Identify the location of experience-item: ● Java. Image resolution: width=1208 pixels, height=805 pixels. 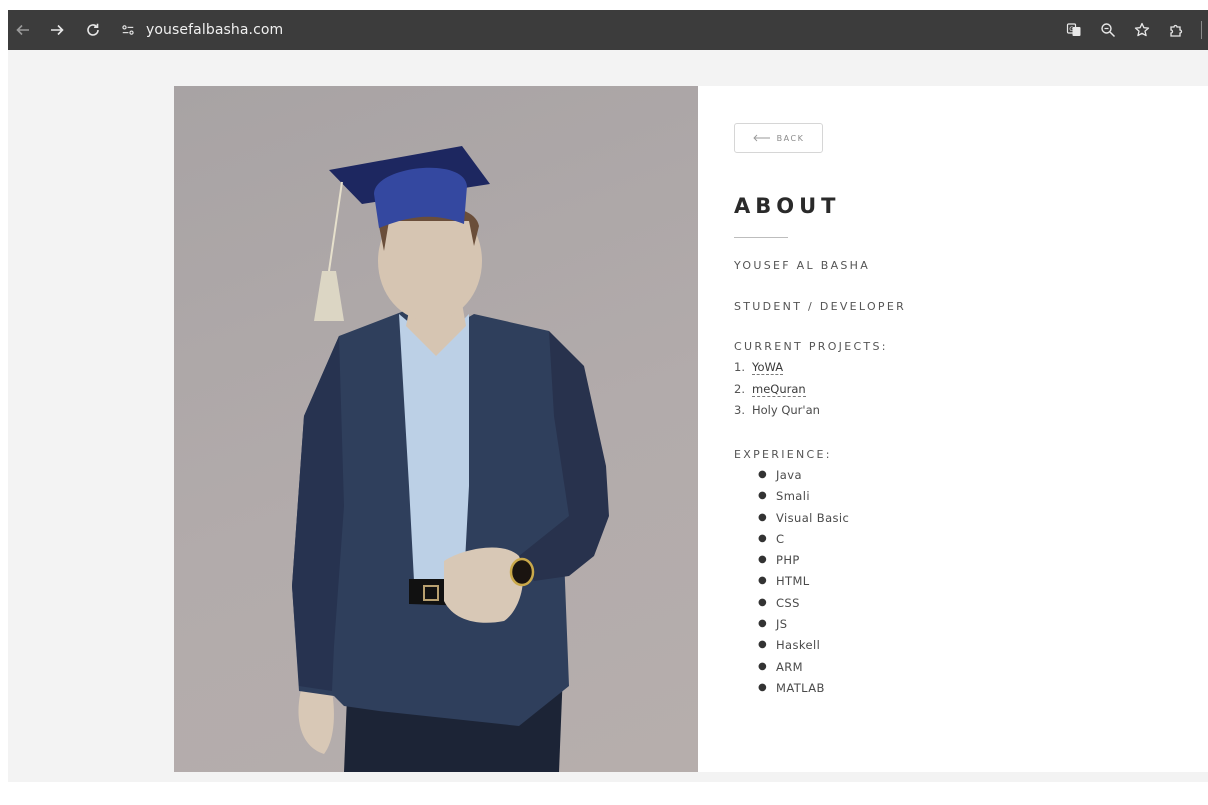
(780, 475).